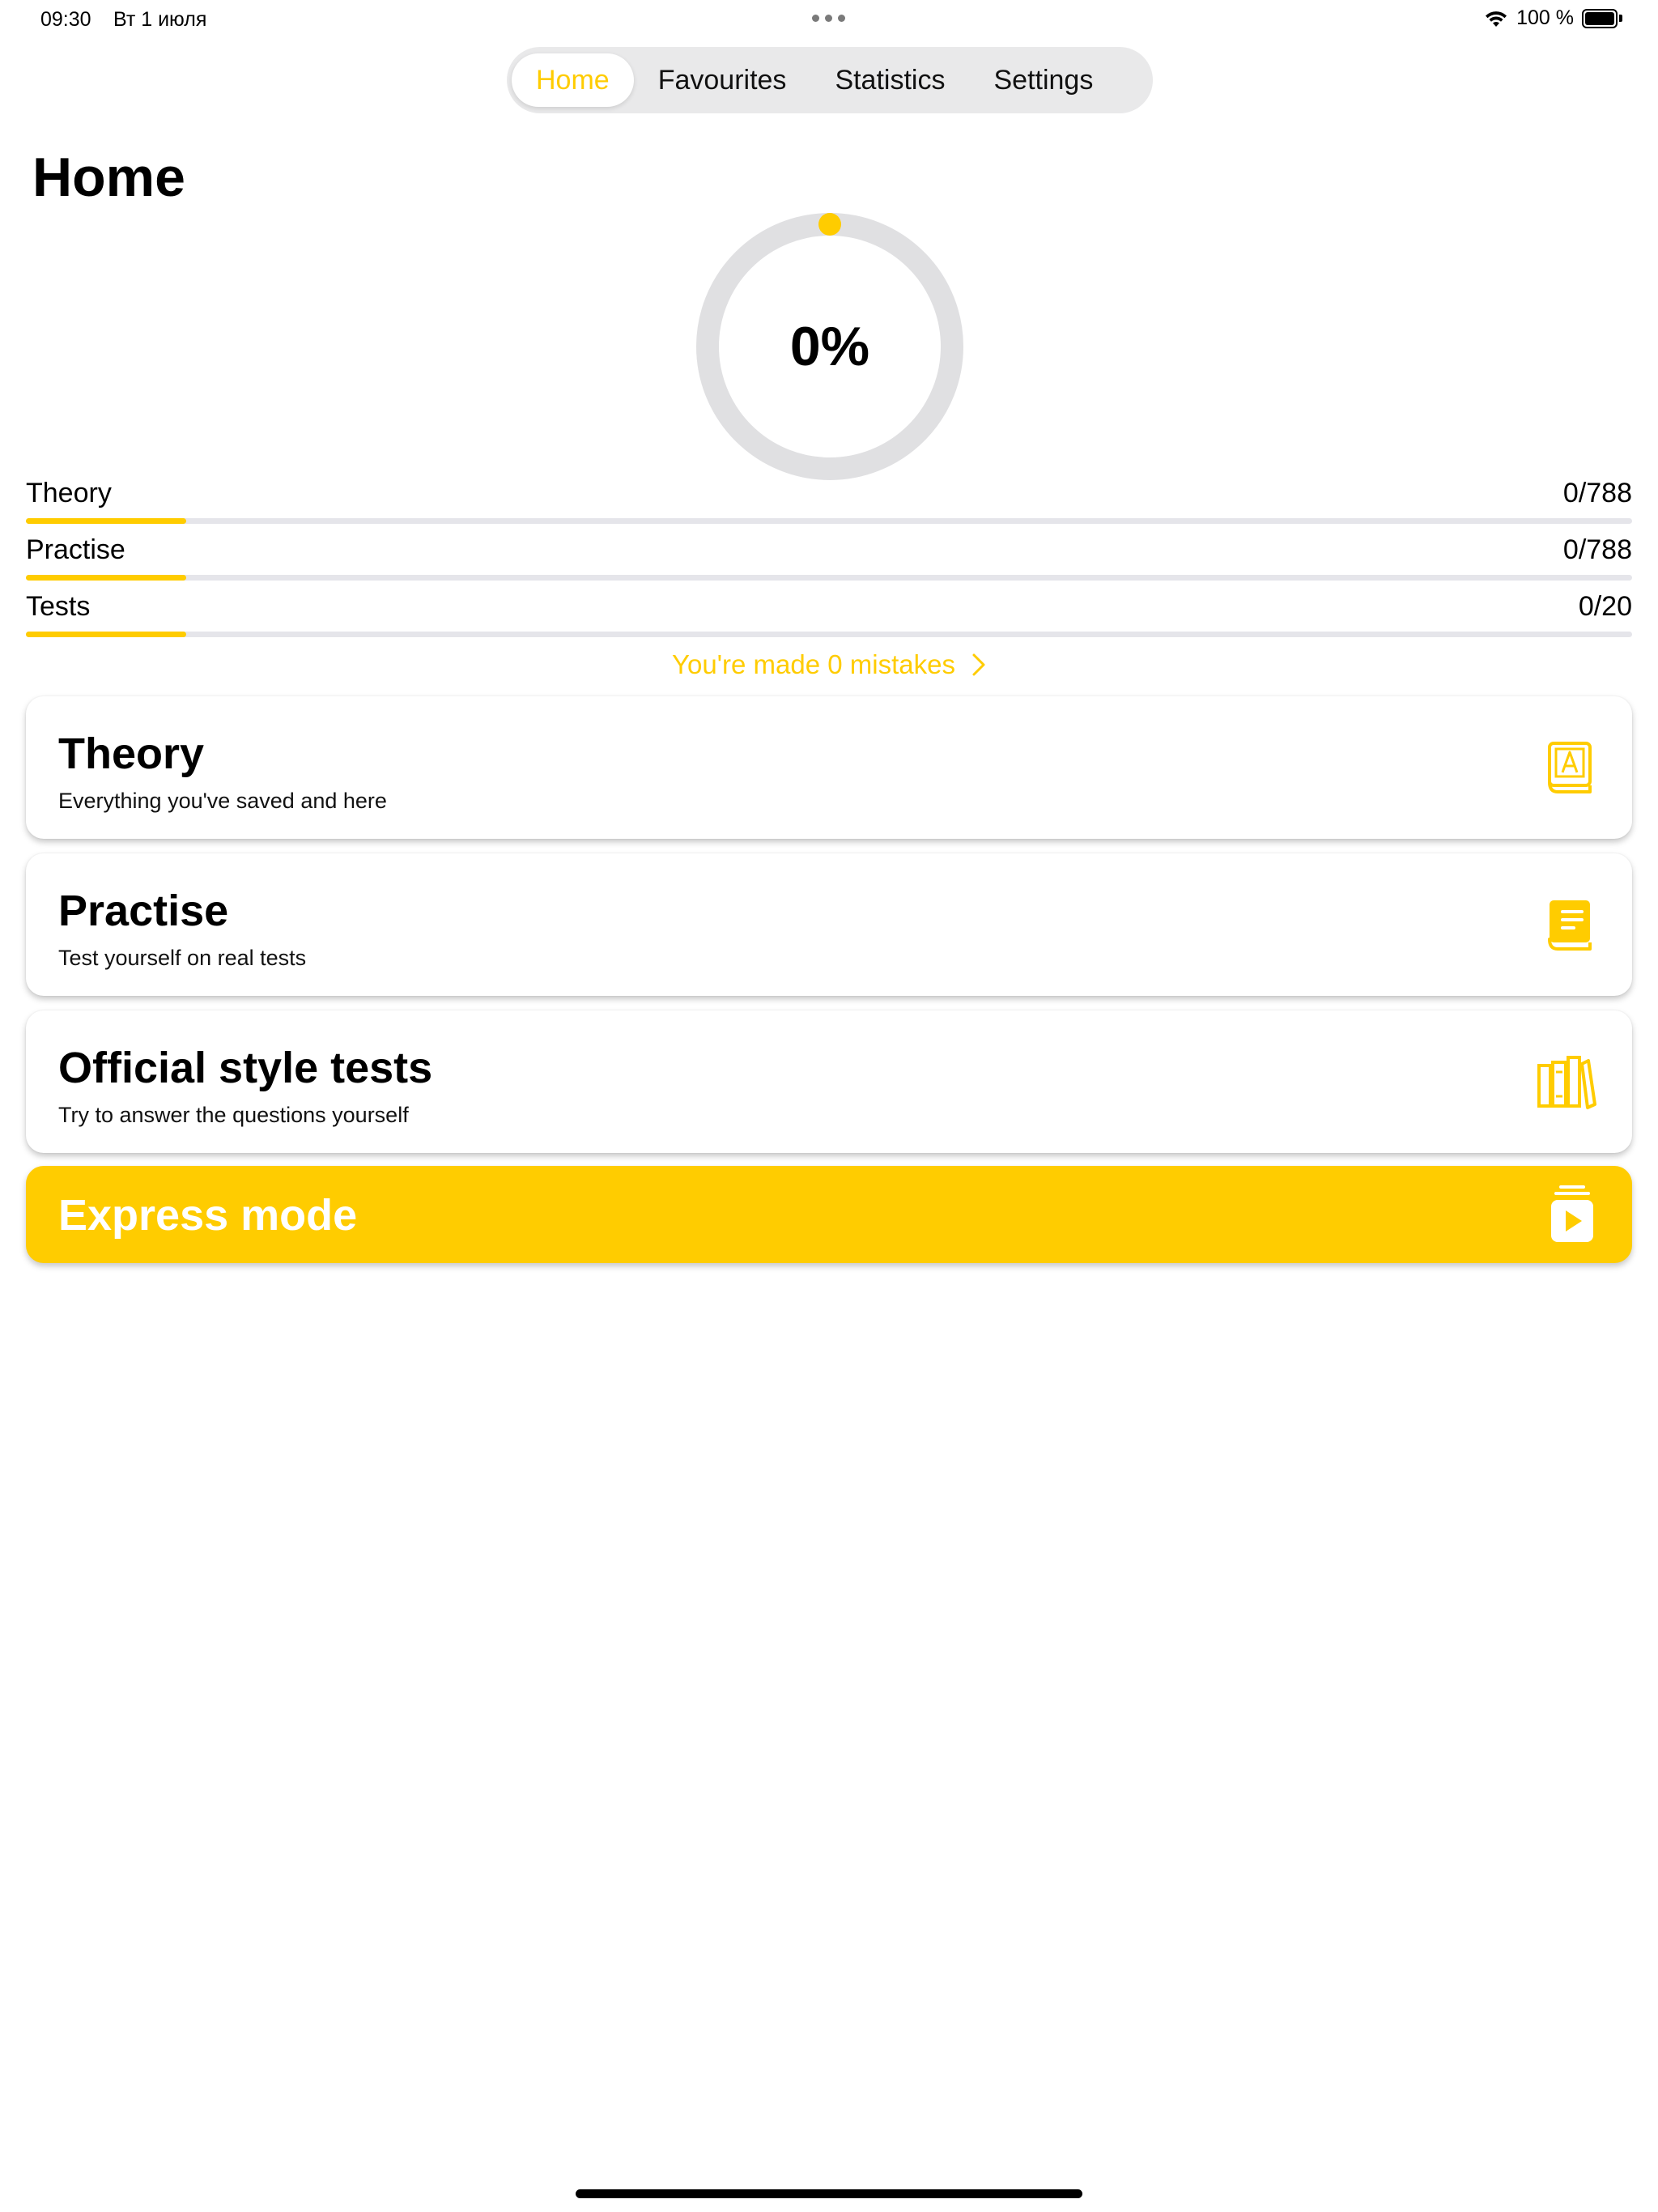 Image resolution: width=1658 pixels, height=2212 pixels. What do you see at coordinates (1570, 926) in the screenshot?
I see `practise-book-icon` at bounding box center [1570, 926].